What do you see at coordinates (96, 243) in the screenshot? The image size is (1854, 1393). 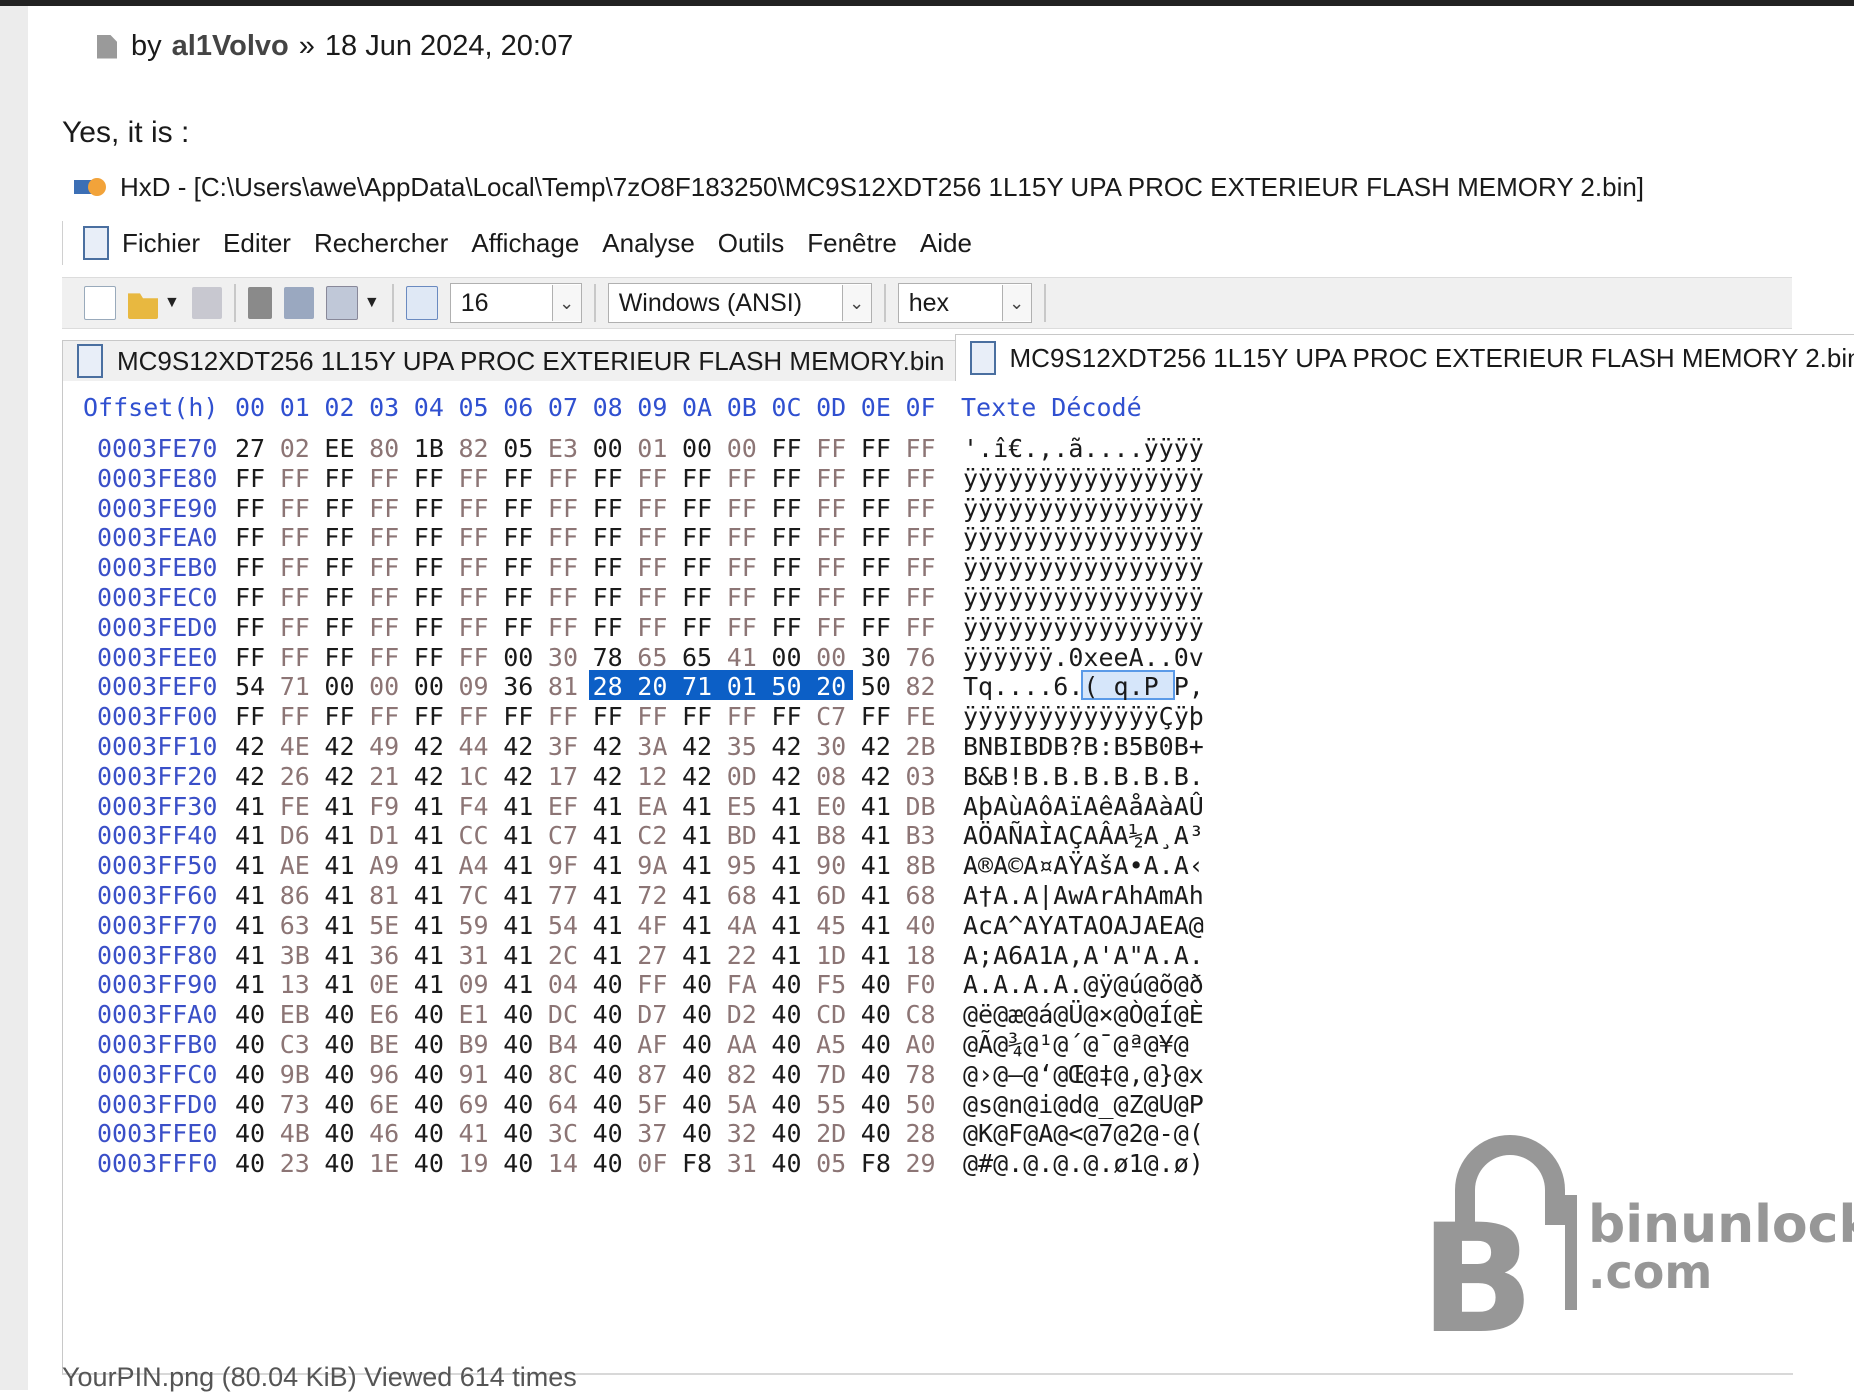 I see `document-menu-icon` at bounding box center [96, 243].